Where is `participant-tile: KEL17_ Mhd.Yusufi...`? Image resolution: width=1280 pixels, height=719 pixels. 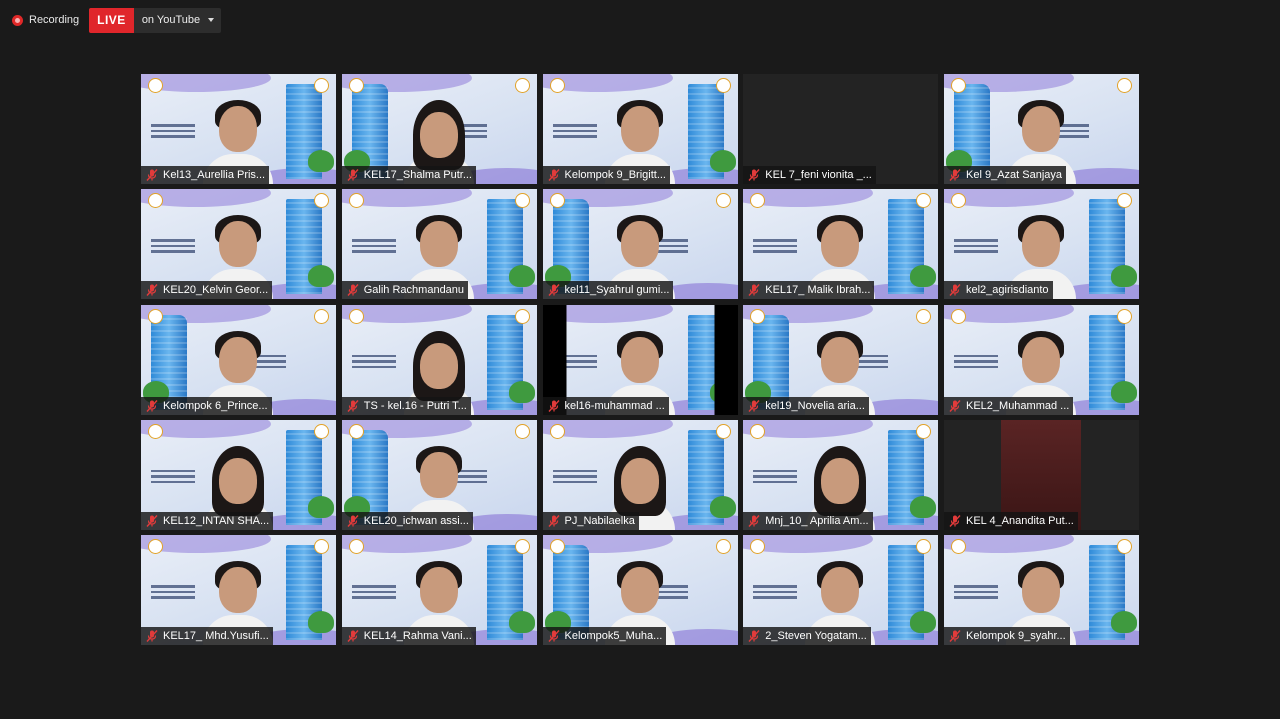
participant-tile: KEL17_ Mhd.Yusufi... is located at coordinates (238, 590).